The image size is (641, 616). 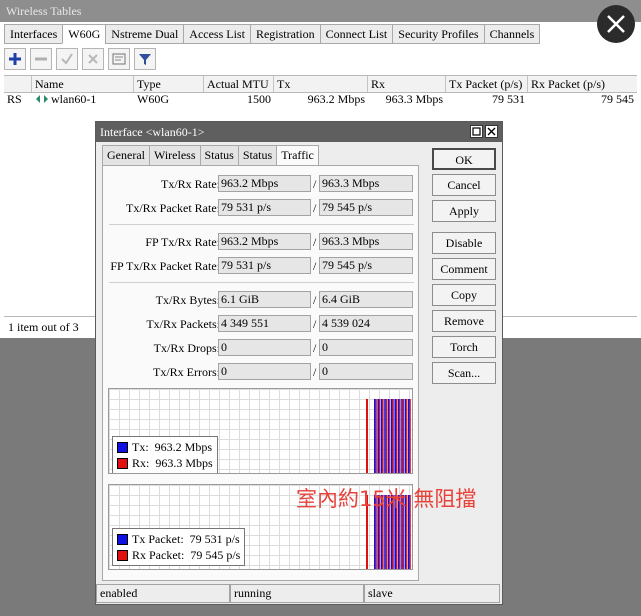 What do you see at coordinates (432, 593) in the screenshot?
I see `status-slave: slave` at bounding box center [432, 593].